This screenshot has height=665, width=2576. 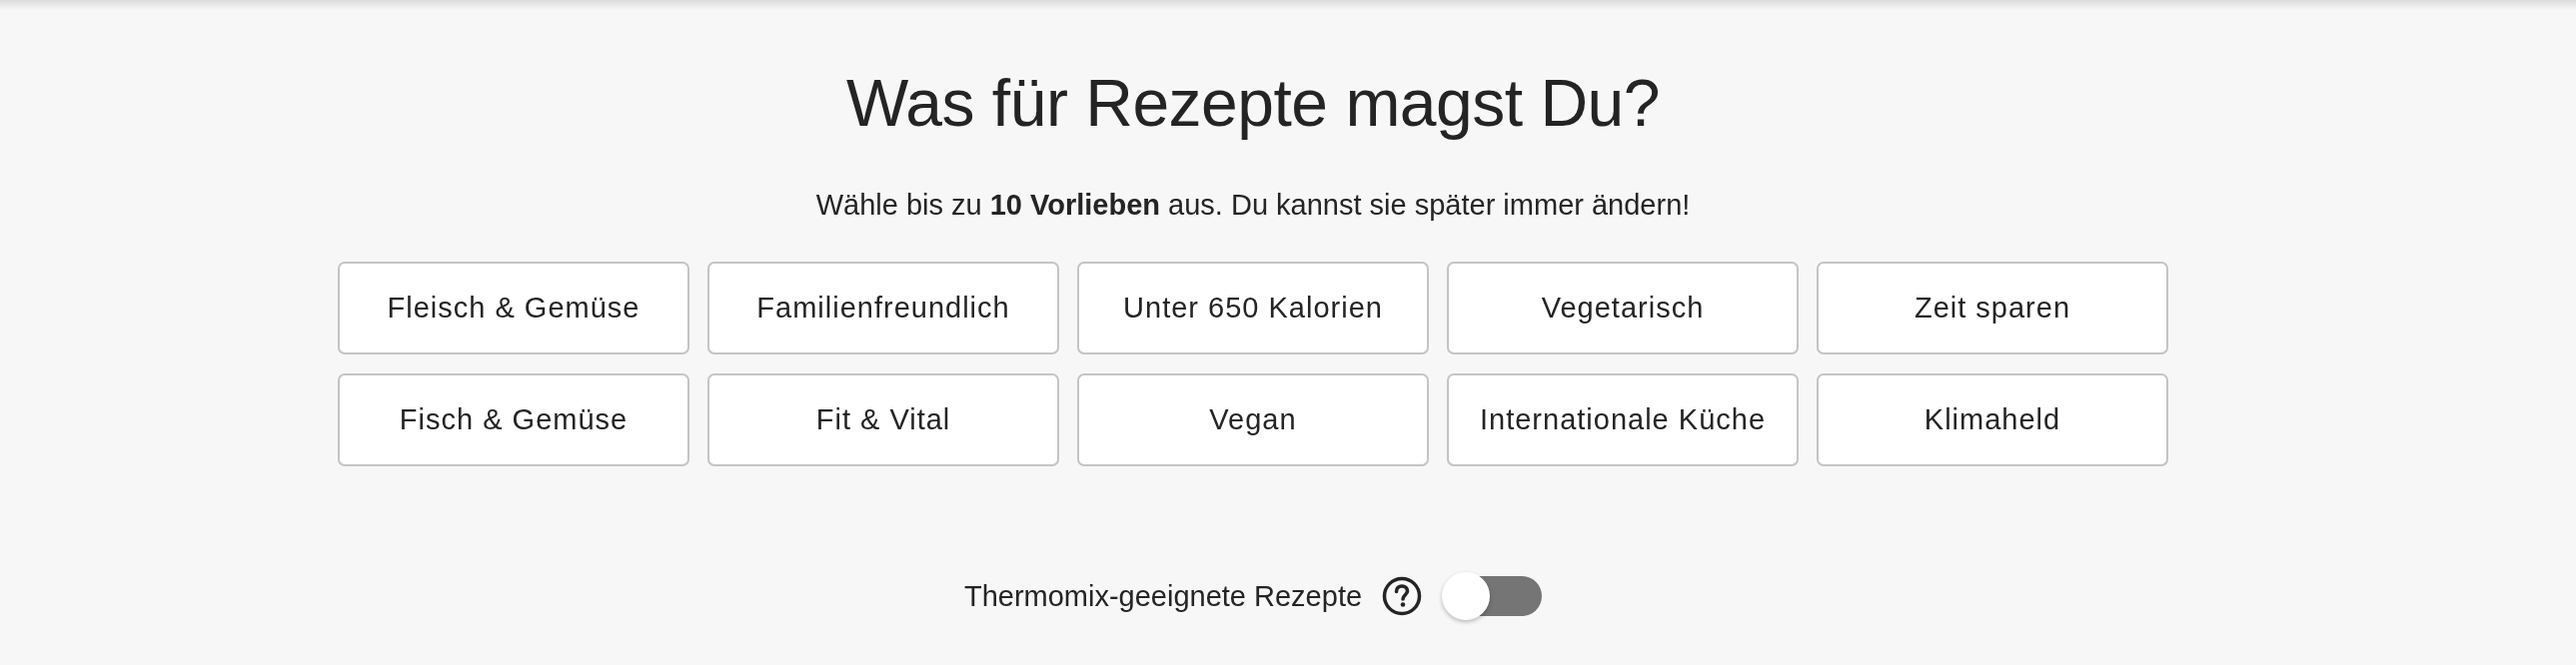 I want to click on preference-button: Internationale Küche, so click(x=1623, y=419).